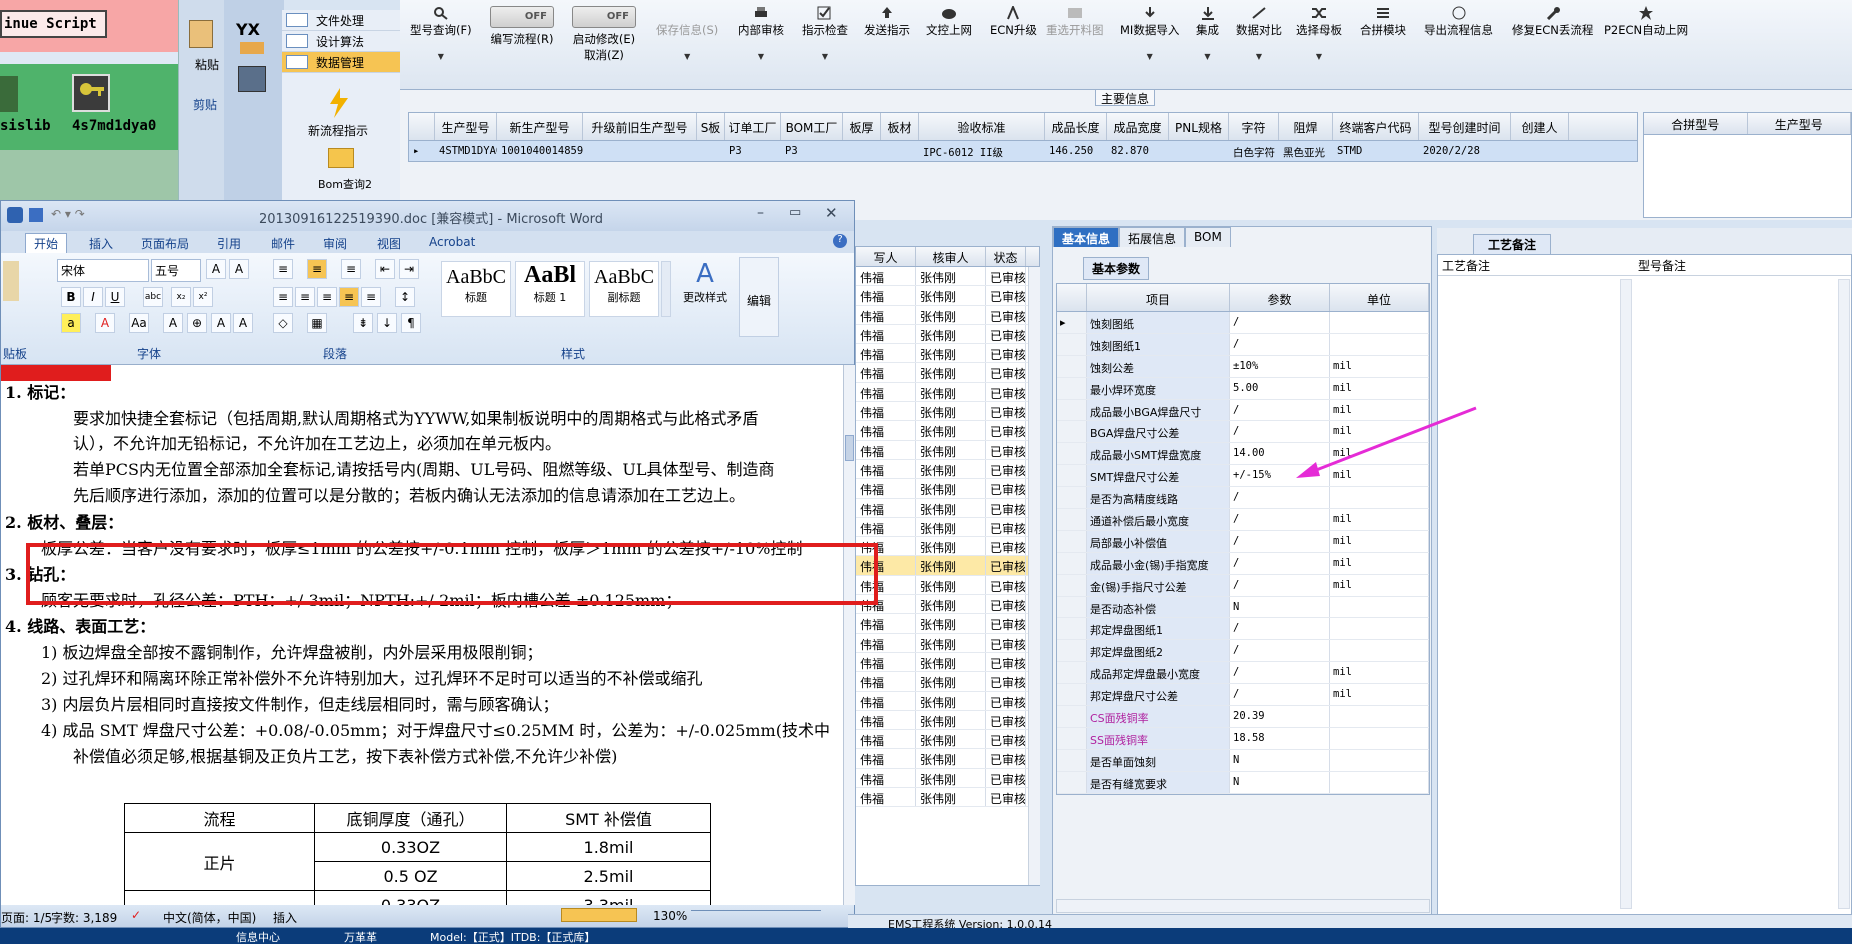 This screenshot has height=944, width=1852. What do you see at coordinates (1280, 716) in the screenshot?
I see `param-value: 20.39` at bounding box center [1280, 716].